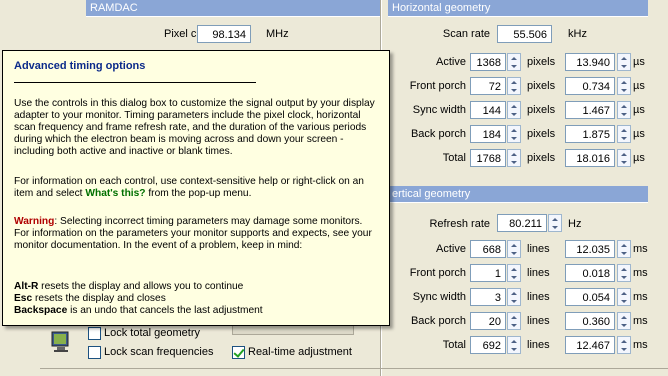 The image size is (668, 376). What do you see at coordinates (538, 273) in the screenshot?
I see `vertical-front-porch-unit: lines` at bounding box center [538, 273].